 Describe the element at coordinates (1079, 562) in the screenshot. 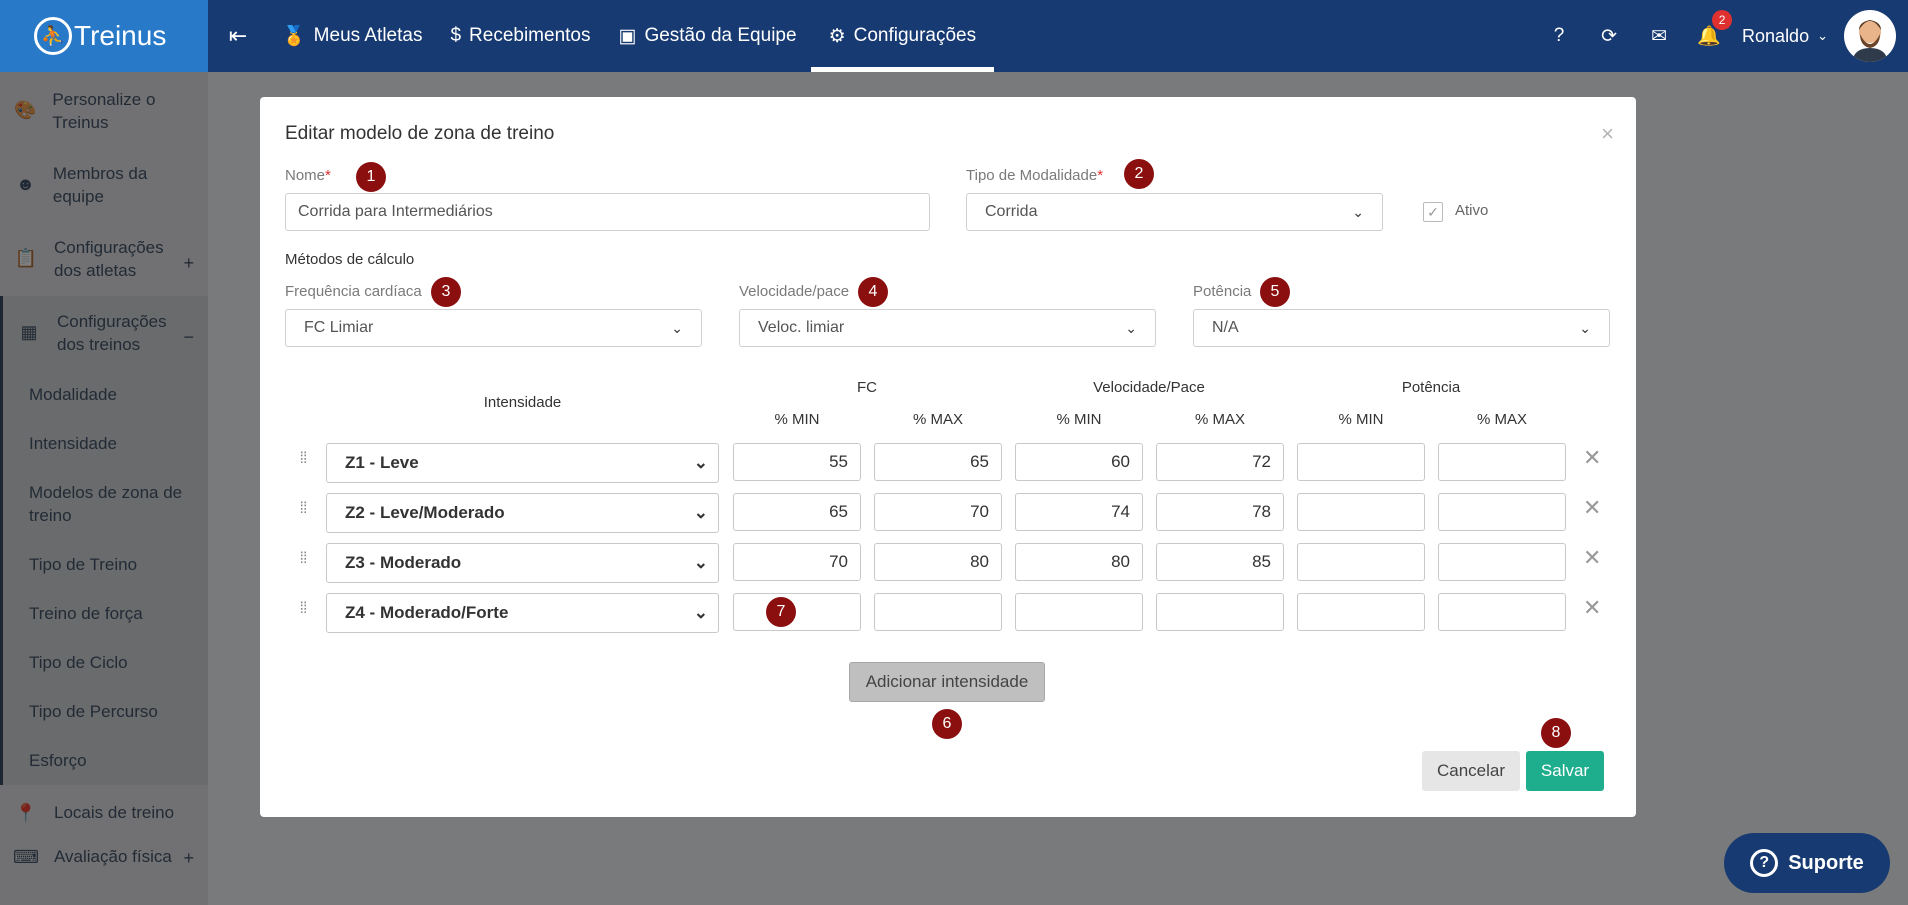

I see `vel-min-input: 80` at that location.